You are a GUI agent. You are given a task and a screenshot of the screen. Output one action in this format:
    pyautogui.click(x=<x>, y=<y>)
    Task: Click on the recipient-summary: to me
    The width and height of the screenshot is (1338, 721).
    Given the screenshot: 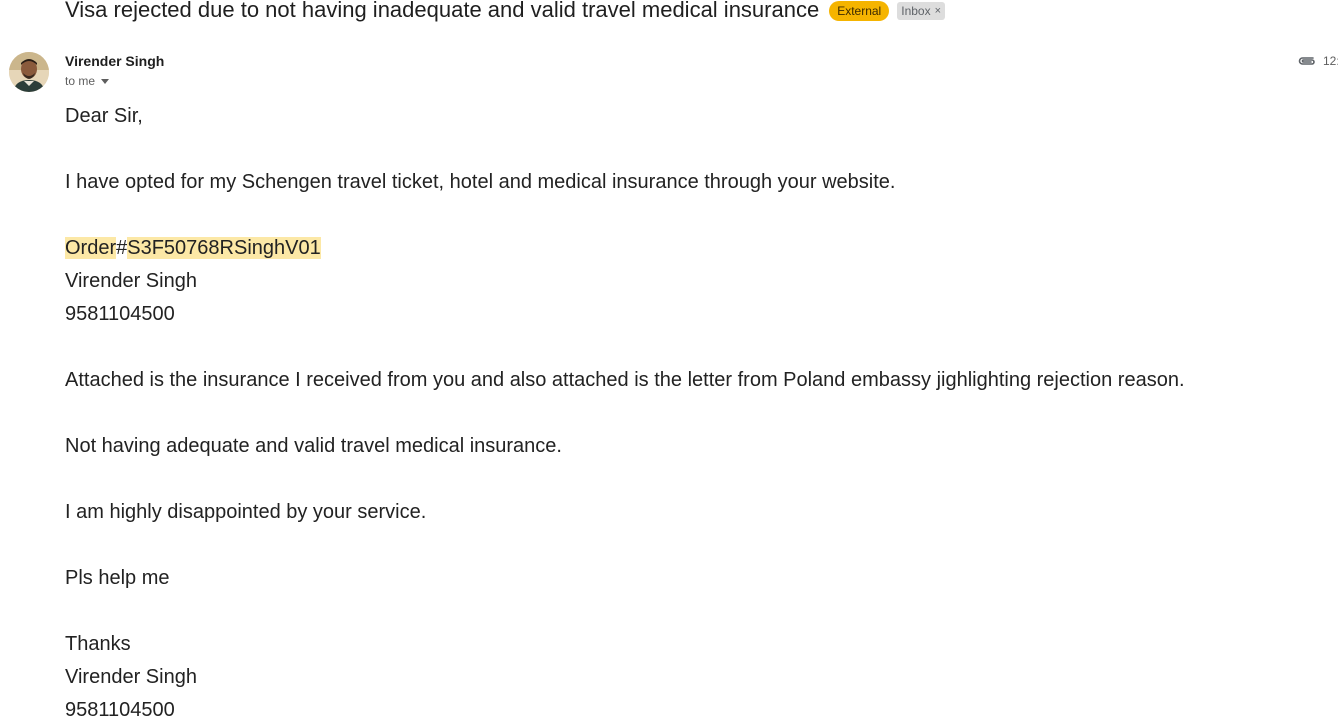 What is the action you would take?
    pyautogui.click(x=87, y=81)
    